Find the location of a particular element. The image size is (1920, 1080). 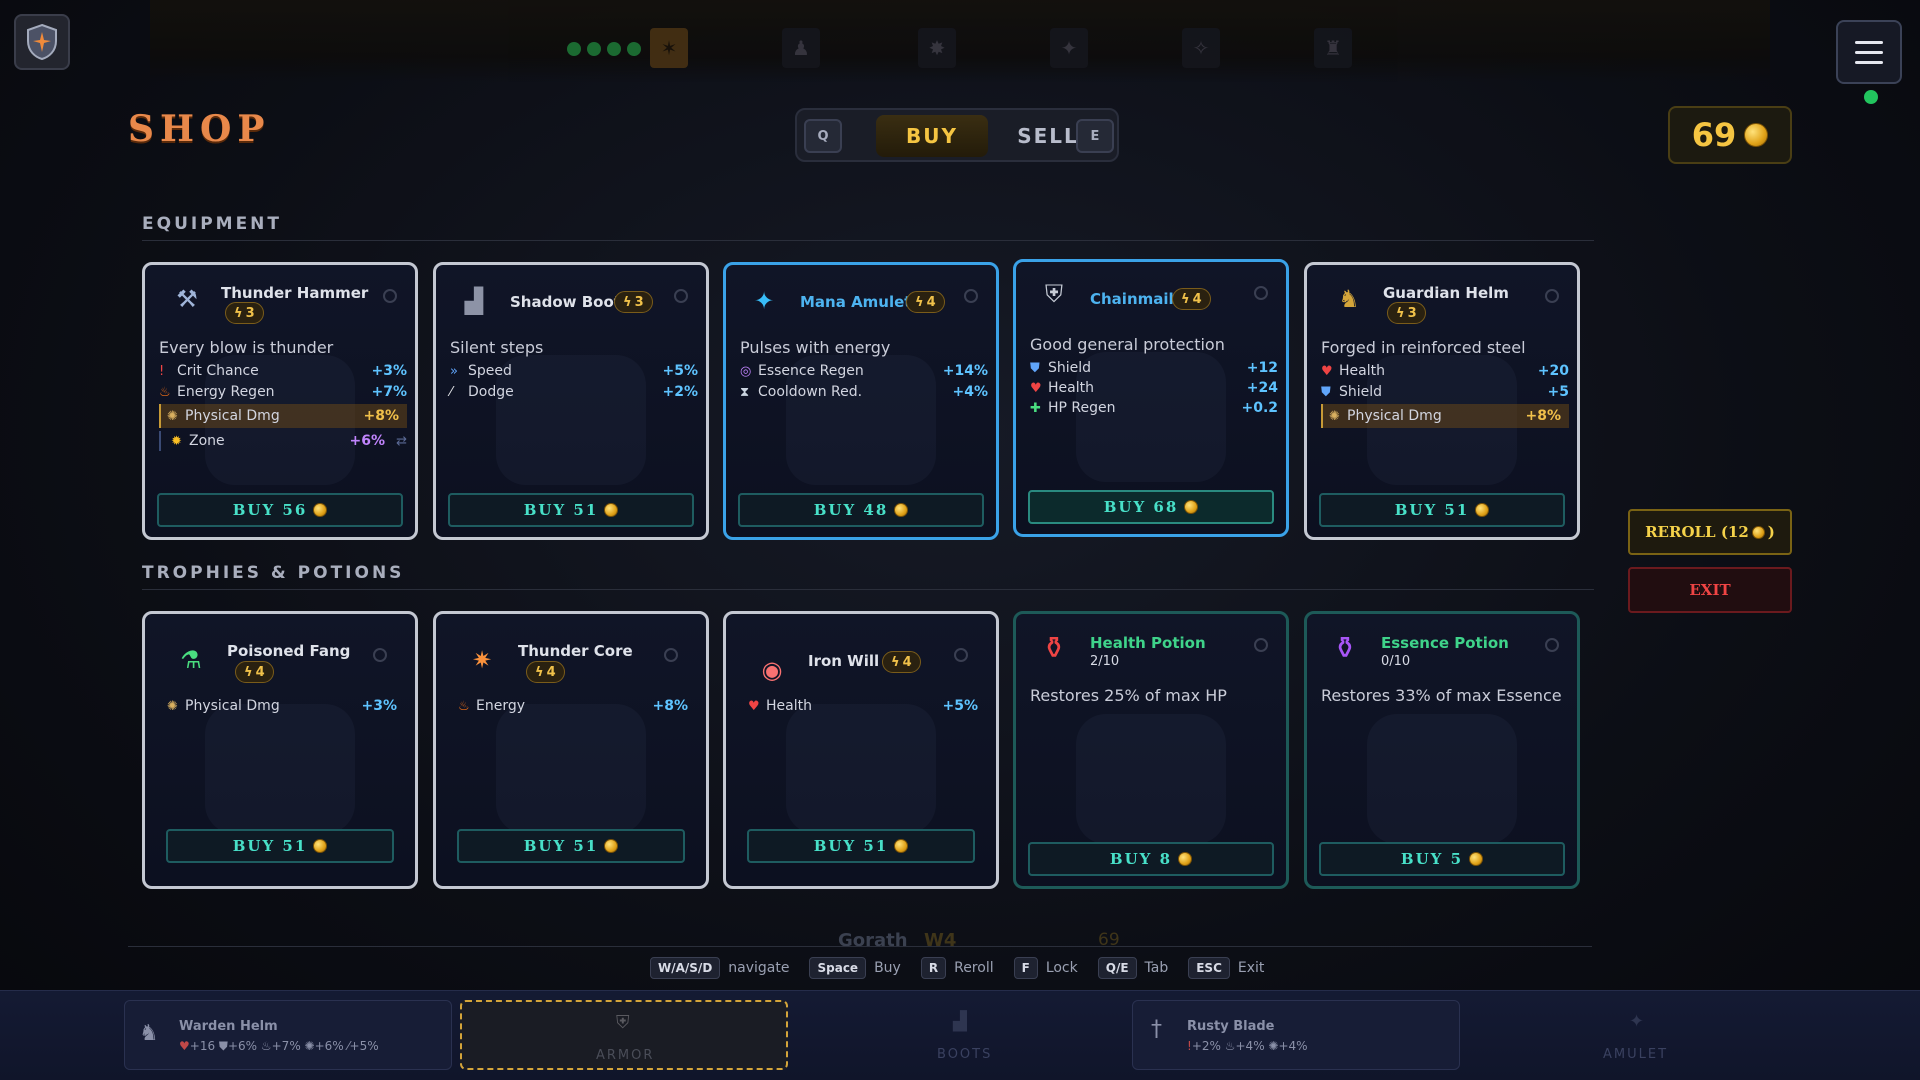

stat-row: ⛊ Shield +5 is located at coordinates (1445, 392).